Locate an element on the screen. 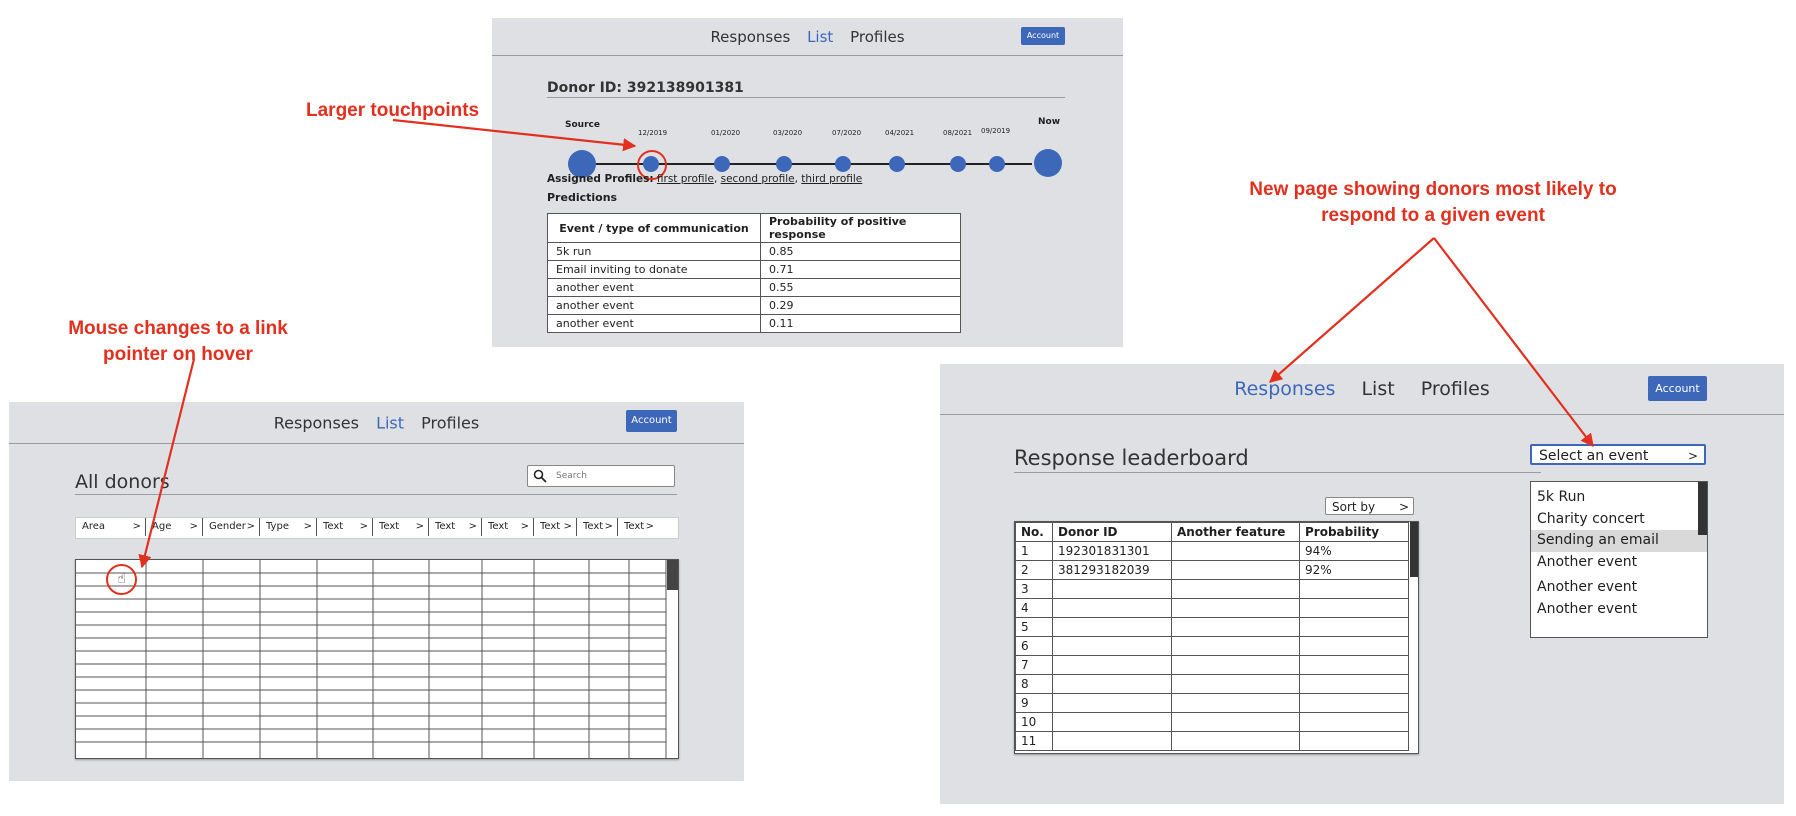 This screenshot has width=1796, height=816. rank-cell: 9 is located at coordinates (1034, 703).